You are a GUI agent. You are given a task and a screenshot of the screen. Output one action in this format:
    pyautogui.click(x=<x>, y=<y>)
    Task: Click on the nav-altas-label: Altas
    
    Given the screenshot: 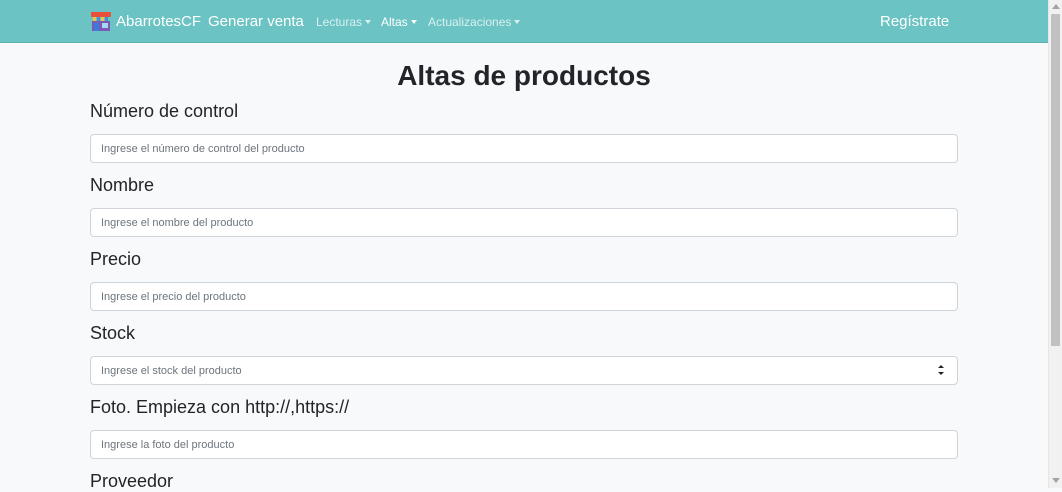 What is the action you would take?
    pyautogui.click(x=394, y=22)
    